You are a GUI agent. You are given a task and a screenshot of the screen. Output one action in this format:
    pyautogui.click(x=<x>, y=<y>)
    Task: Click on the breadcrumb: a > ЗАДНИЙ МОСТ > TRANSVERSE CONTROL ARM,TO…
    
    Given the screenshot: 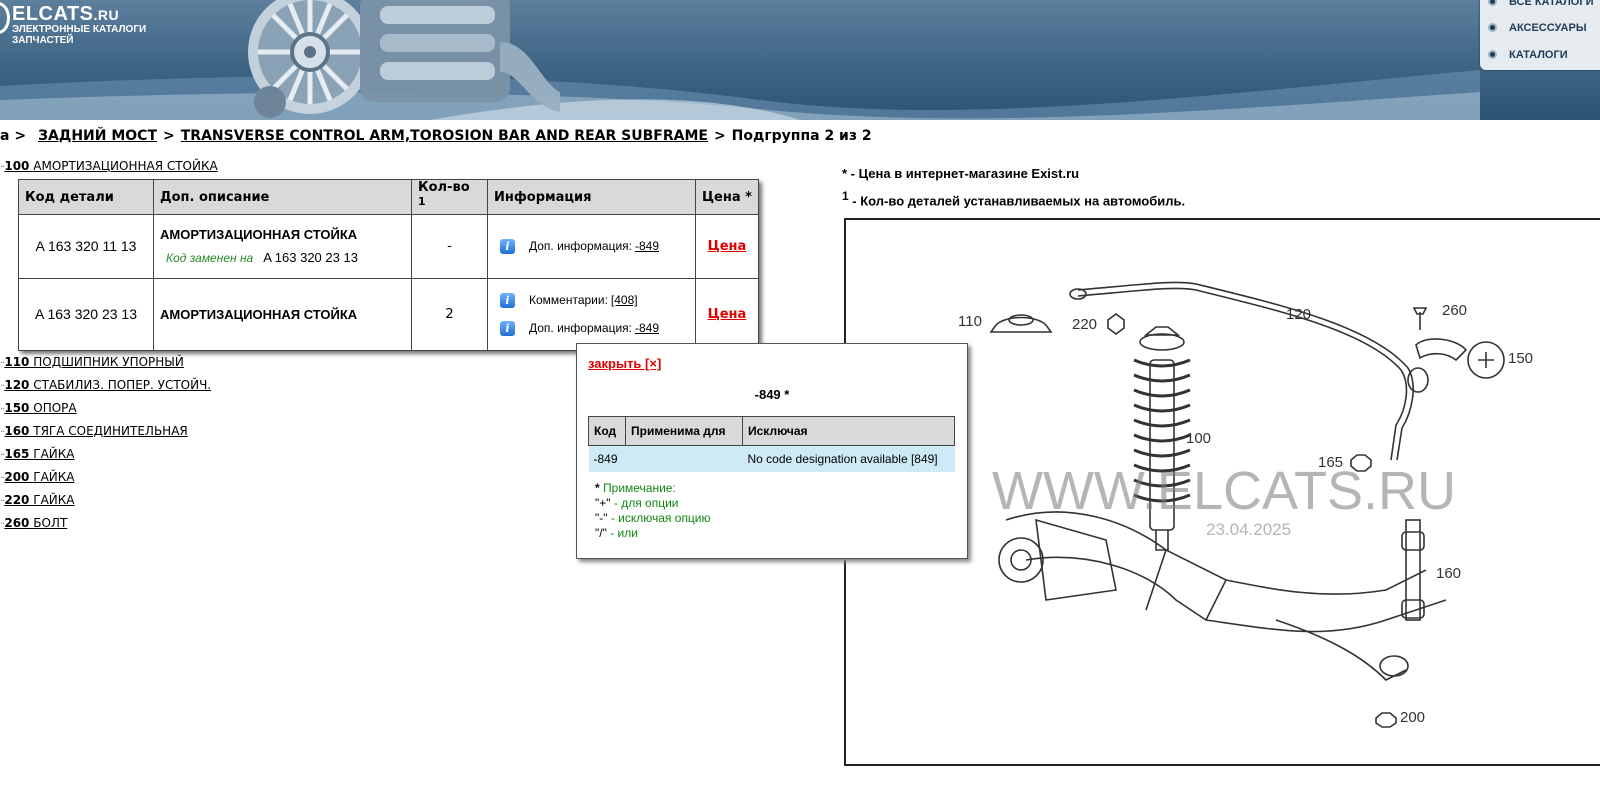 What is the action you would take?
    pyautogui.click(x=436, y=136)
    